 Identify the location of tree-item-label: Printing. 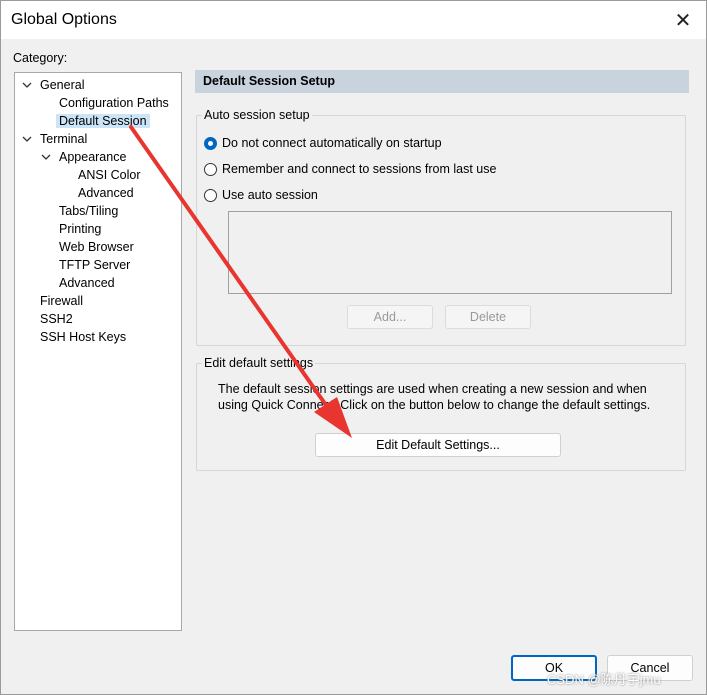
(80, 229).